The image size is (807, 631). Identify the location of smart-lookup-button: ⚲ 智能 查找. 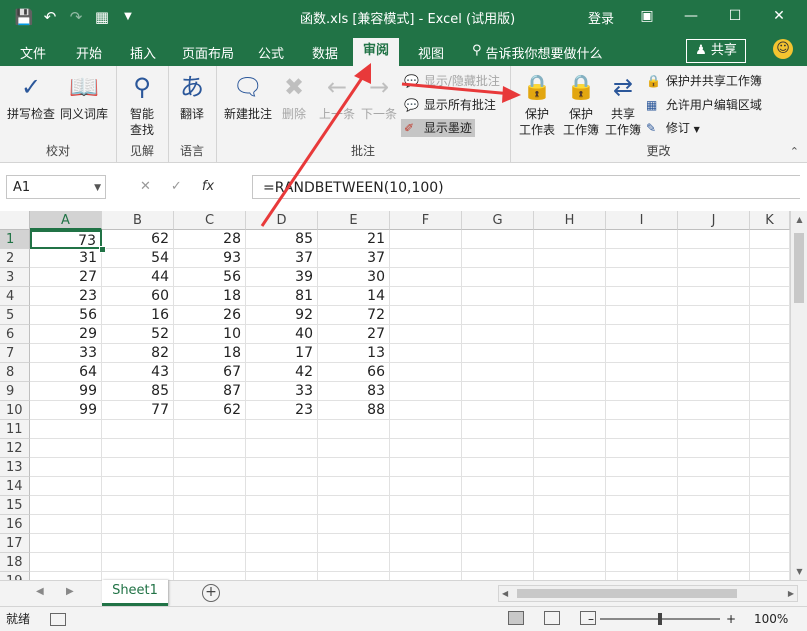
(142, 105).